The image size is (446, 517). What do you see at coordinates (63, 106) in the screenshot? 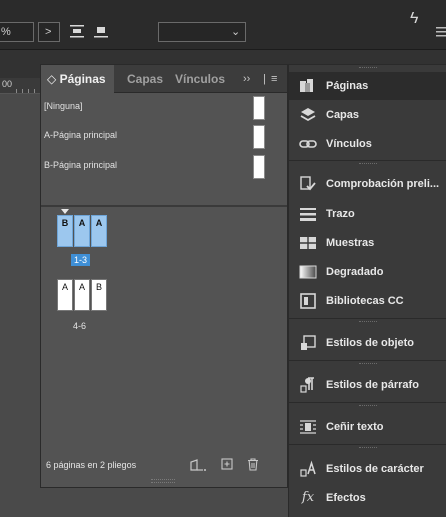
I see `master-page-label: [Ninguna]` at bounding box center [63, 106].